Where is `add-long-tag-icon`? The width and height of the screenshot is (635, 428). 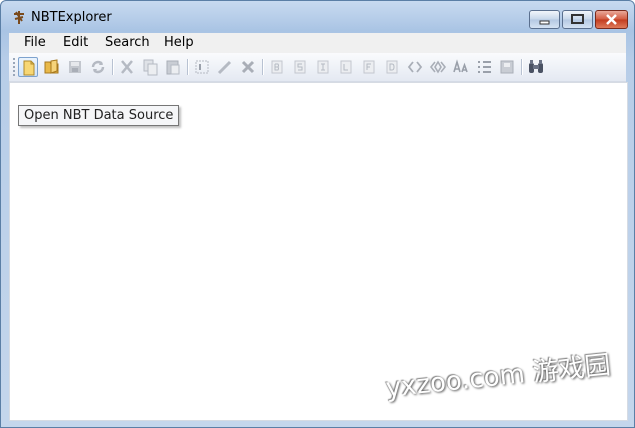
add-long-tag-icon is located at coordinates (346, 67).